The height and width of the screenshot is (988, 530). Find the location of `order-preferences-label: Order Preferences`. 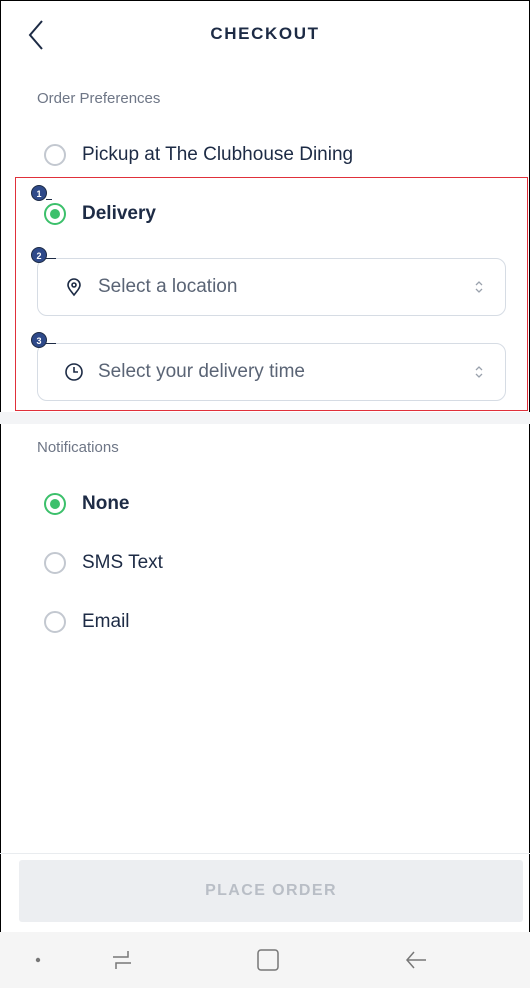

order-preferences-label: Order Preferences is located at coordinates (99, 98).